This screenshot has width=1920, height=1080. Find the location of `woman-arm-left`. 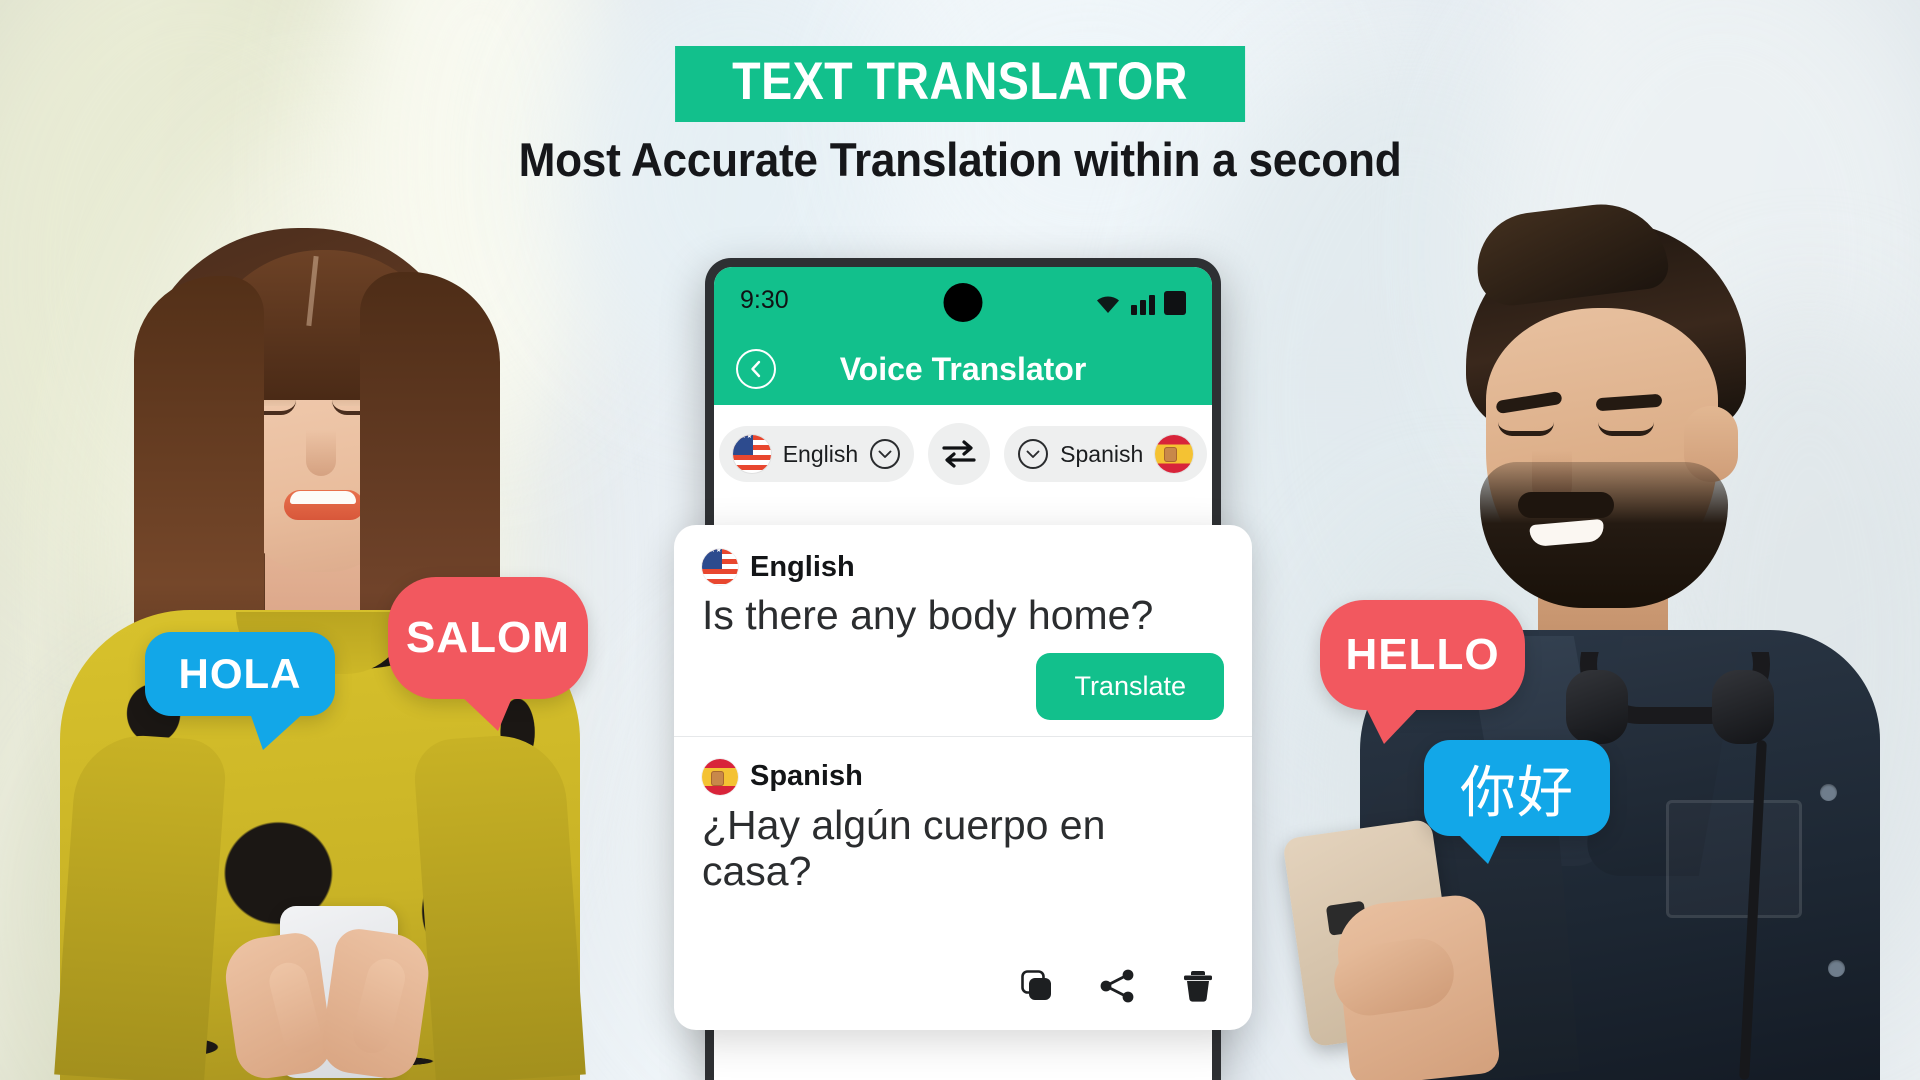

woman-arm-left is located at coordinates (141, 905).